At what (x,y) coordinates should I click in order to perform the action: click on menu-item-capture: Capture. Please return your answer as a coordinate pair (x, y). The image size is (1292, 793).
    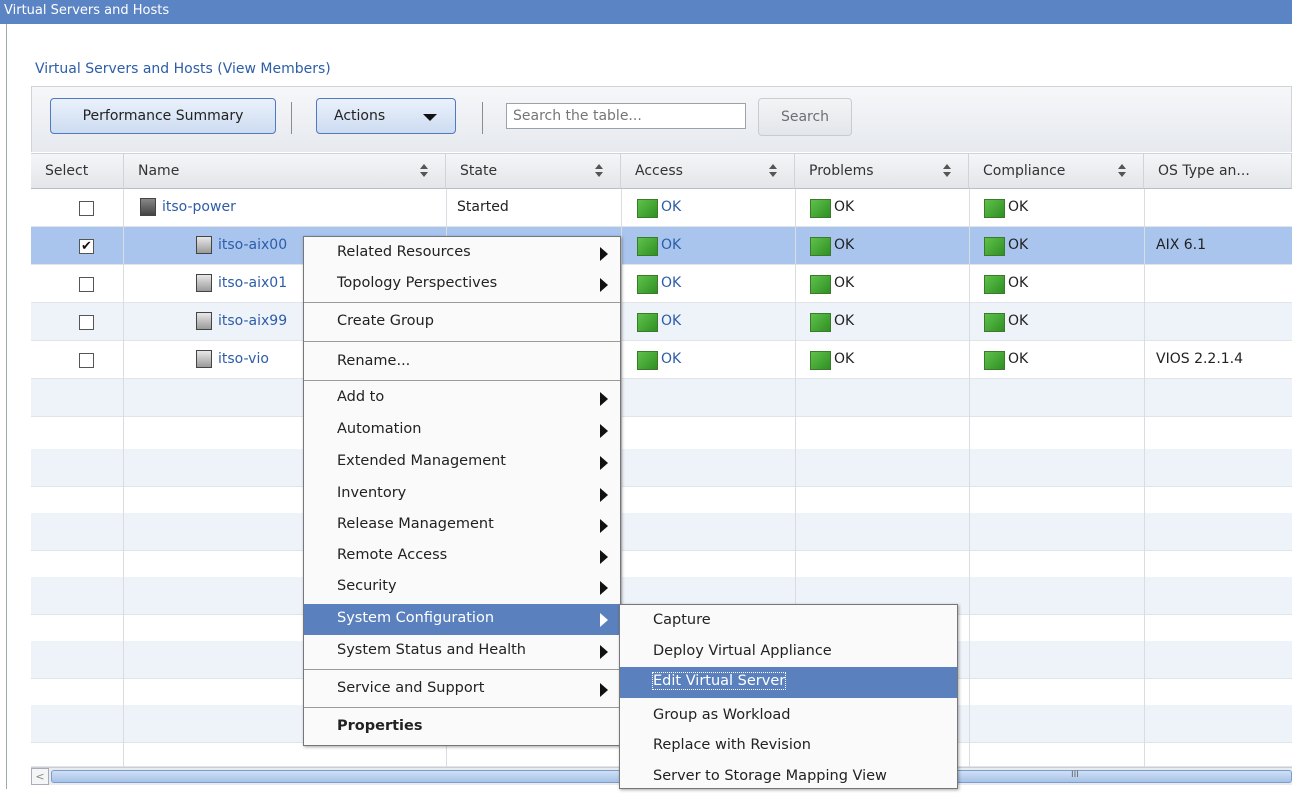
    Looking at the image, I should click on (788, 621).